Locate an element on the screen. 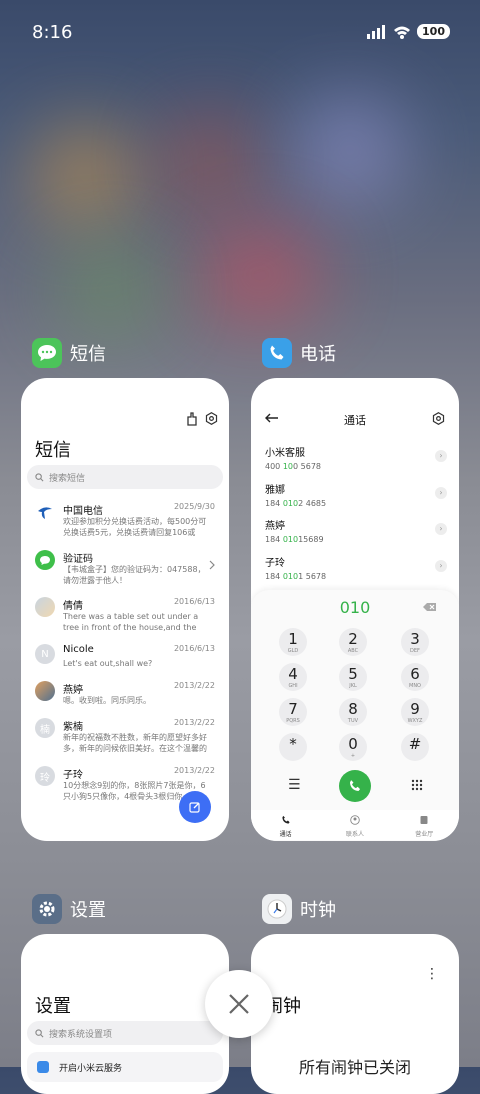  dial-key: 6 MNO is located at coordinates (415, 677).